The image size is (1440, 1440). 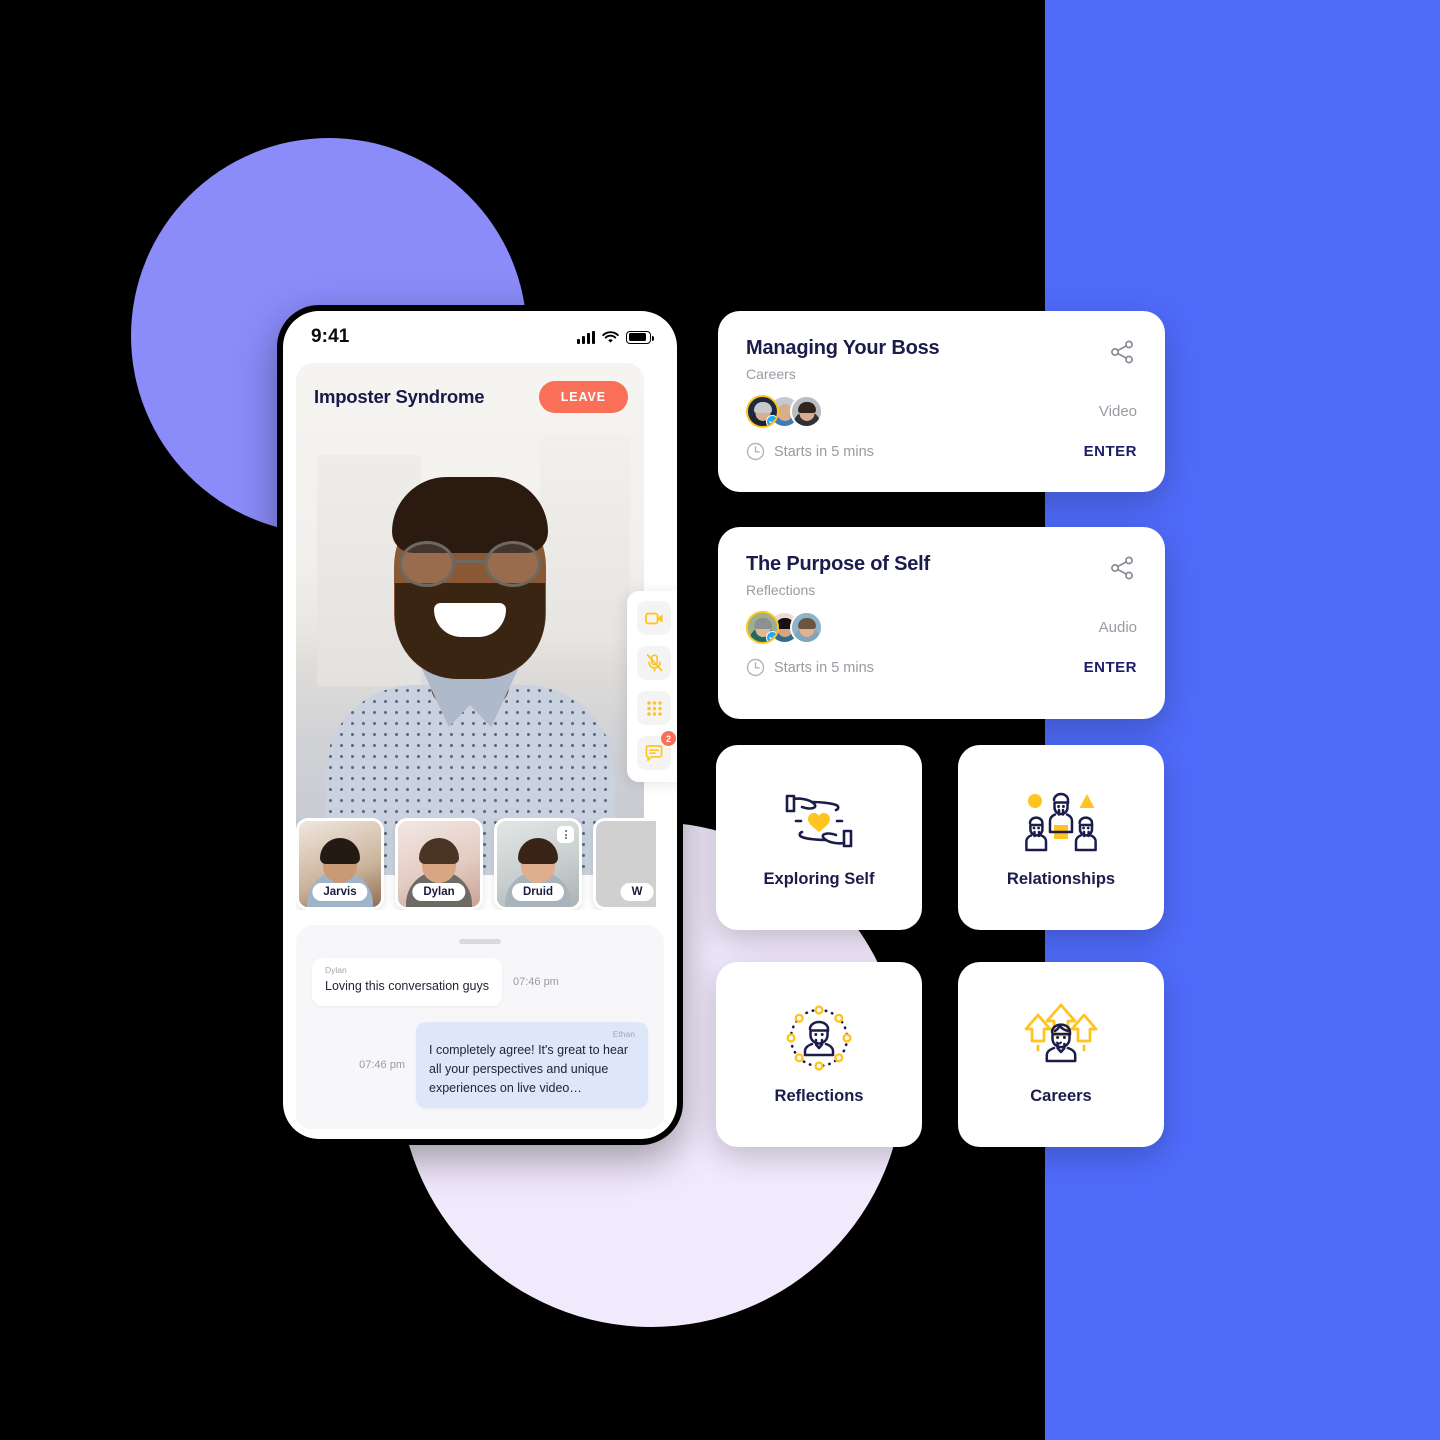 What do you see at coordinates (654, 618) in the screenshot?
I see `video-camera-icon` at bounding box center [654, 618].